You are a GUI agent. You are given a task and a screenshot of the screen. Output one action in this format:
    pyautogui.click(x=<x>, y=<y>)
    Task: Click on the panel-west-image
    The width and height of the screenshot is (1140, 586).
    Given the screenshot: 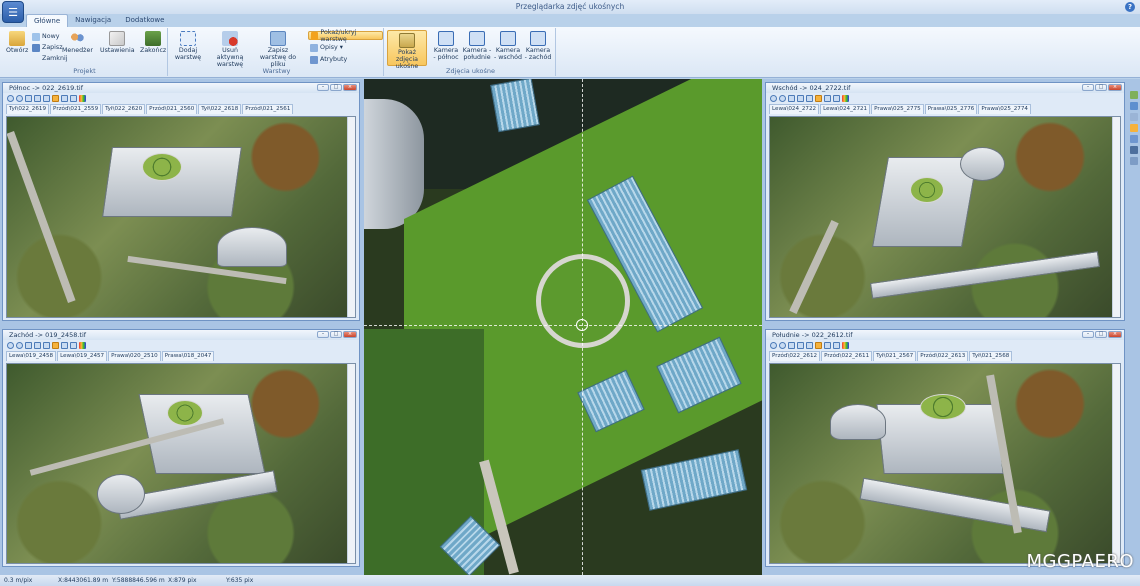 What is the action you would take?
    pyautogui.click(x=181, y=463)
    